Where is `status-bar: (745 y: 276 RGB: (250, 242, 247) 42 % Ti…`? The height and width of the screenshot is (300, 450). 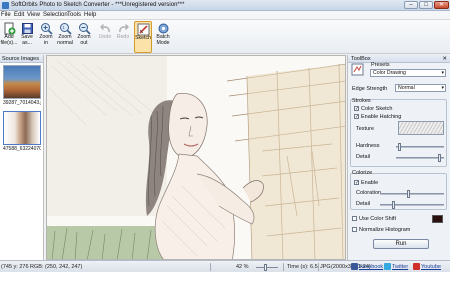 status-bar: (745 y: 276 RGB: (250, 242, 247) 42 % Ti… is located at coordinates (225, 266).